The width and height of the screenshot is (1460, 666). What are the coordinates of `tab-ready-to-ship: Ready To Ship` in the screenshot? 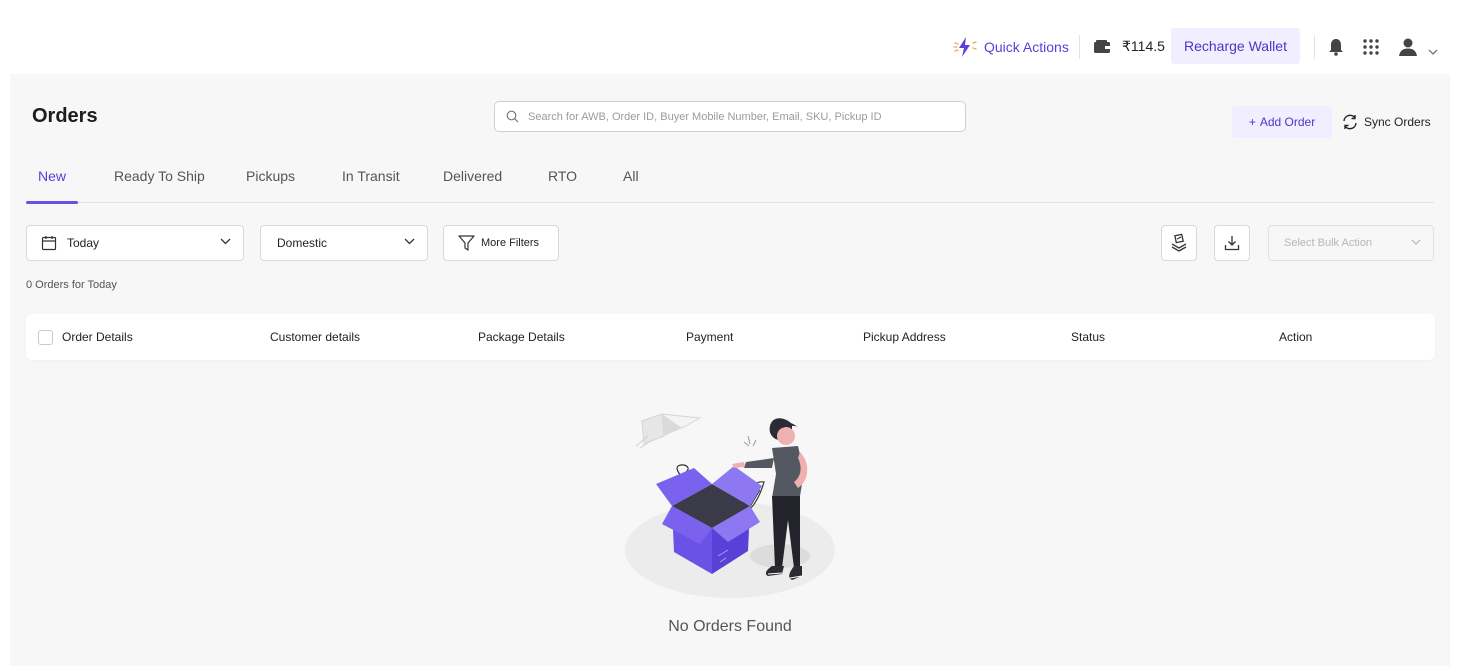 It's located at (159, 185).